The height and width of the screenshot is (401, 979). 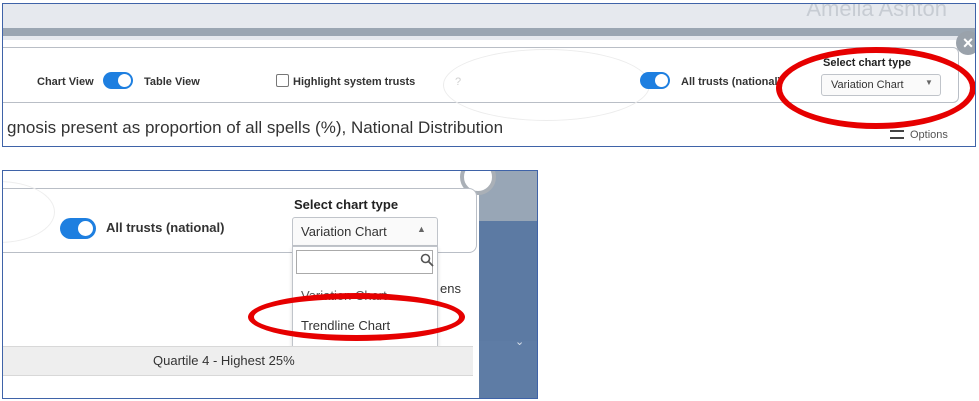 I want to click on highlight-system-trusts-checkbox, so click(x=282, y=80).